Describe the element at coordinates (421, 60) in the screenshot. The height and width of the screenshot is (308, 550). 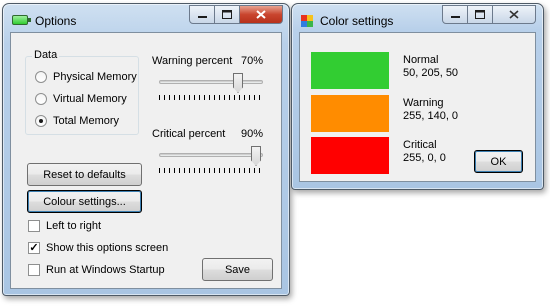
I see `normal-color-name: Normal` at that location.